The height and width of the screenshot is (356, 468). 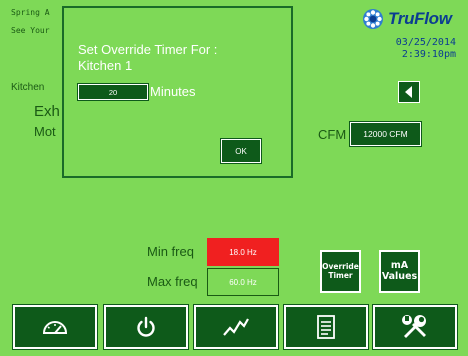 I want to click on minutes-input: 20, so click(x=113, y=92).